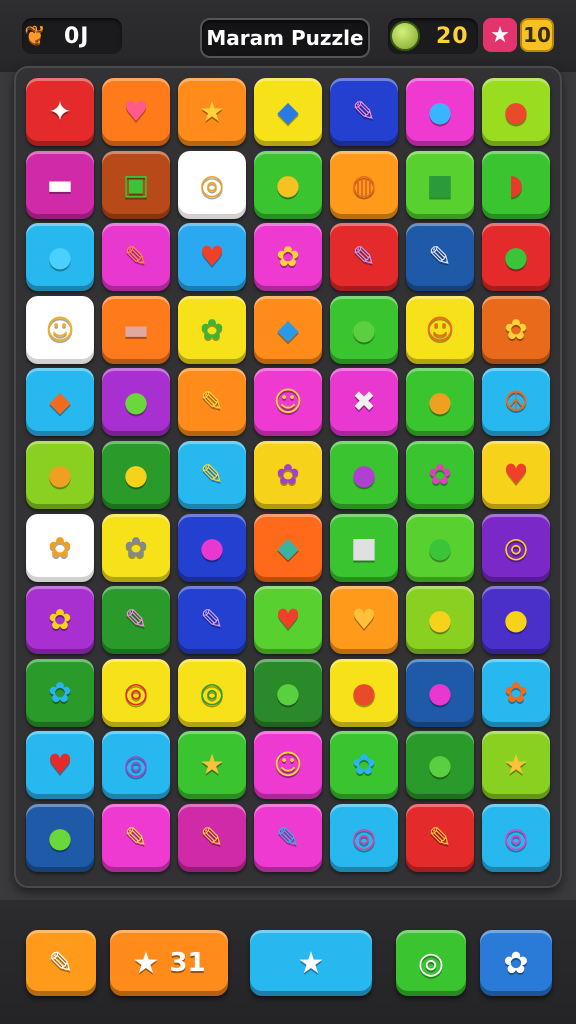 The width and height of the screenshot is (576, 1024). I want to click on tile-r6-c2: ●, so click(136, 475).